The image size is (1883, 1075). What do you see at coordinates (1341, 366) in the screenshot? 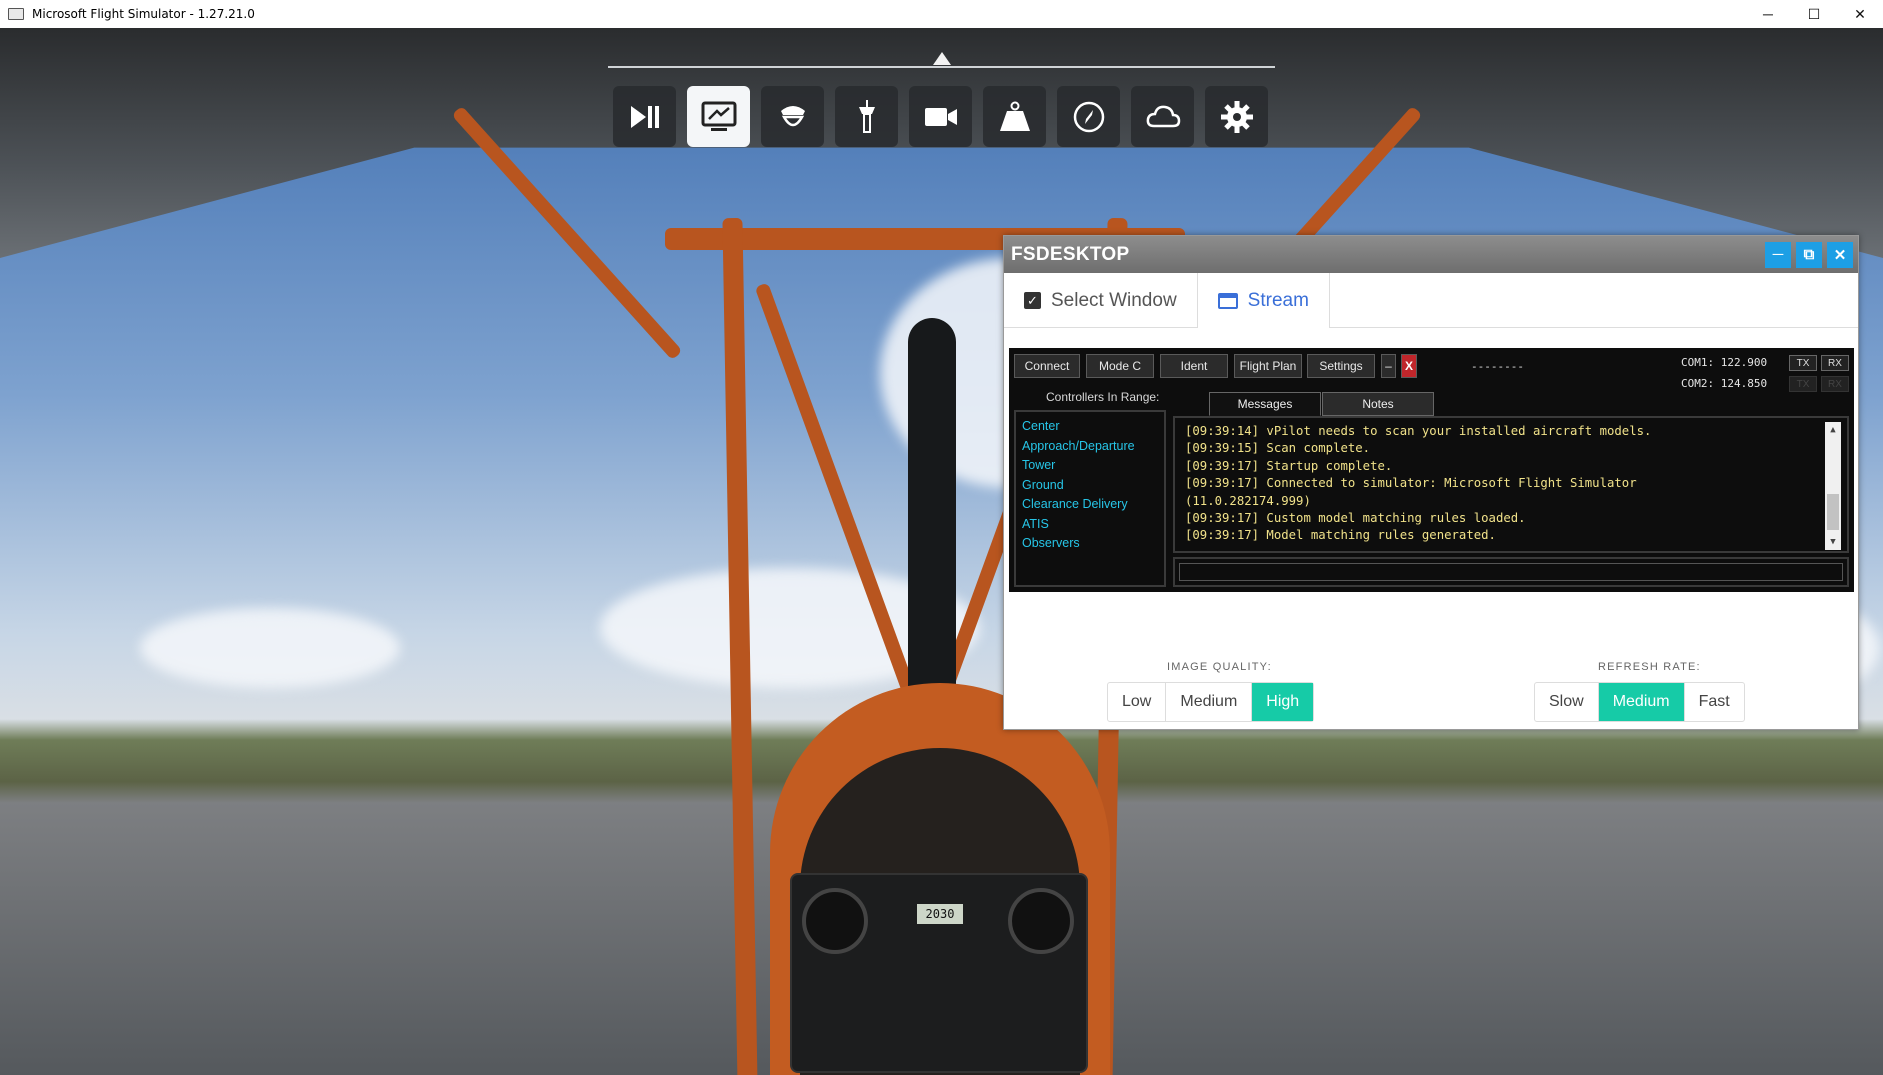
I see `settings-text-button: Settings` at bounding box center [1341, 366].